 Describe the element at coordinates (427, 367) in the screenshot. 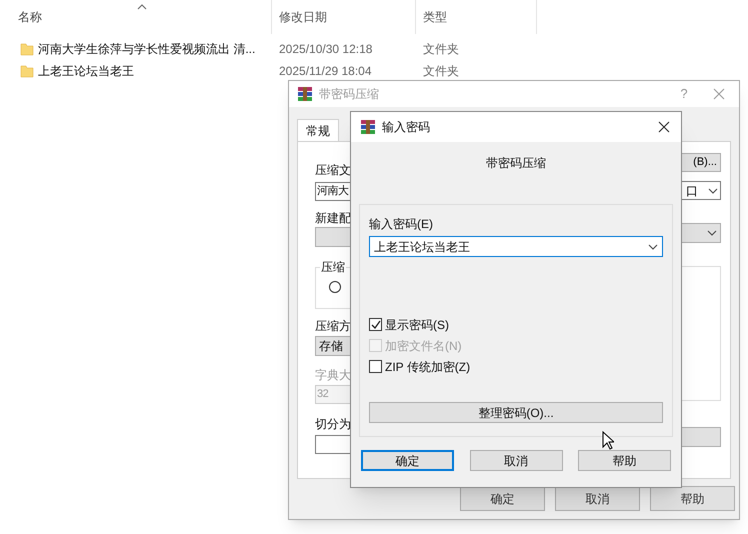

I see `checkbox-label: ZIP 传统加密(Z)` at that location.